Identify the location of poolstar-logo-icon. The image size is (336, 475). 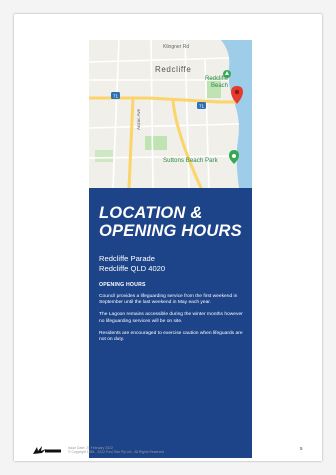
(47, 450).